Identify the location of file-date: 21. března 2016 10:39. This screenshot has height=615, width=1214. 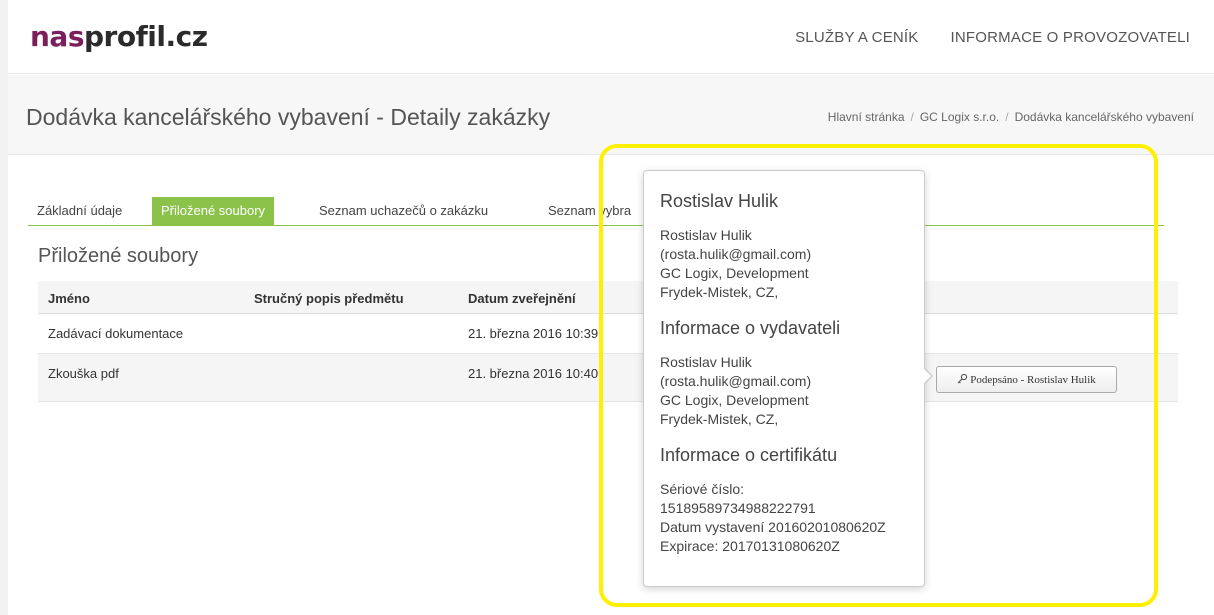
(533, 333).